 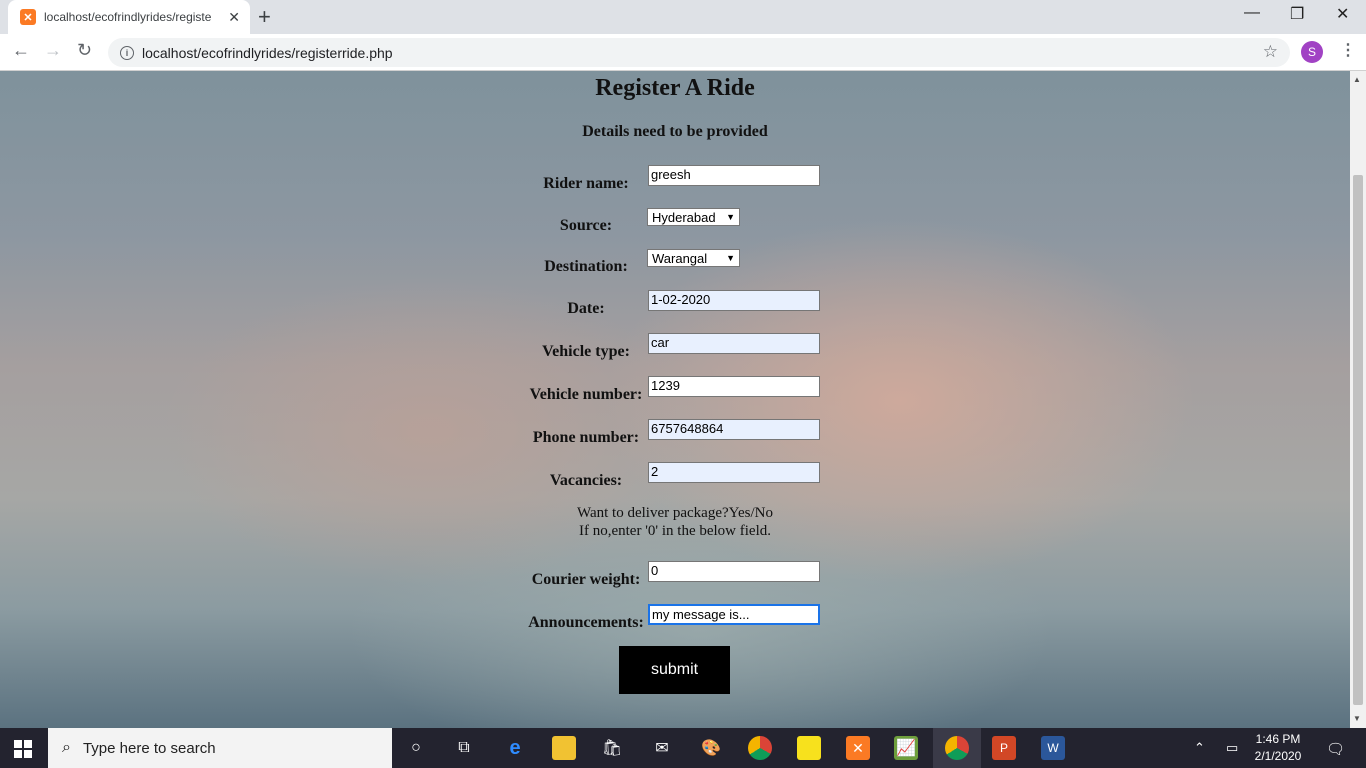 I want to click on phone-number-input: 6757648864, so click(x=734, y=429).